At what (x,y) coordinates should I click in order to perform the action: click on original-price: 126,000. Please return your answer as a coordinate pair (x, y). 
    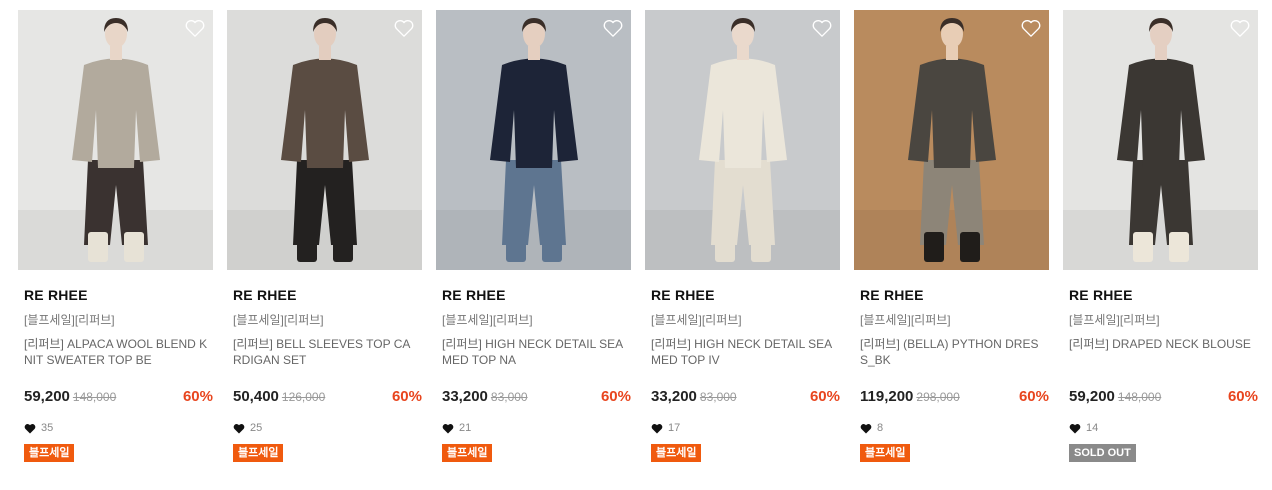
    Looking at the image, I should click on (303, 397).